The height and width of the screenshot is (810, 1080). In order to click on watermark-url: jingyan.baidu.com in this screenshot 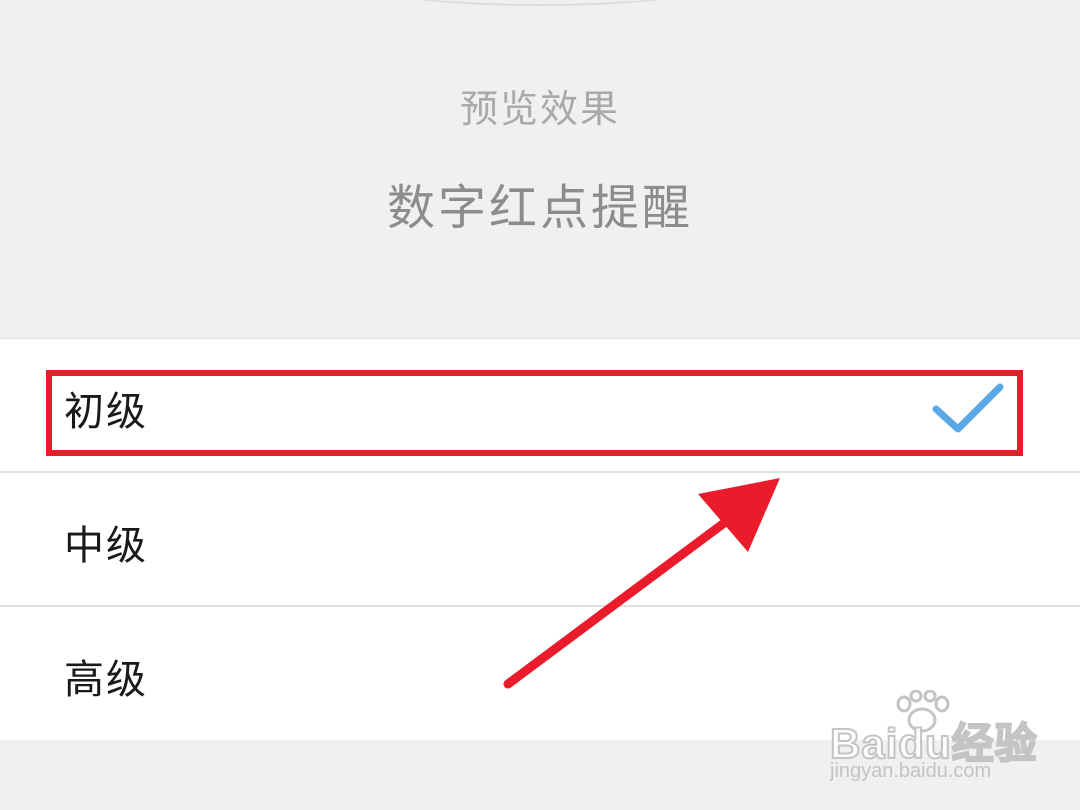, I will do `click(911, 771)`.